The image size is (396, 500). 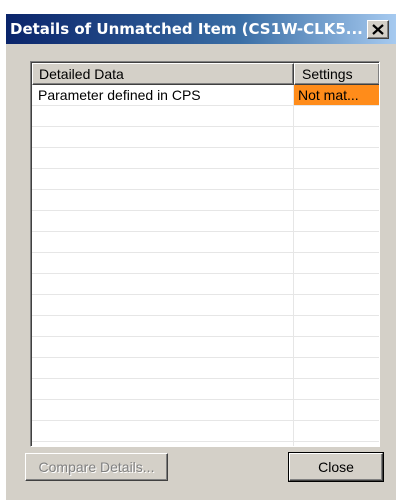 What do you see at coordinates (198, 7) in the screenshot?
I see `background-window-strip` at bounding box center [198, 7].